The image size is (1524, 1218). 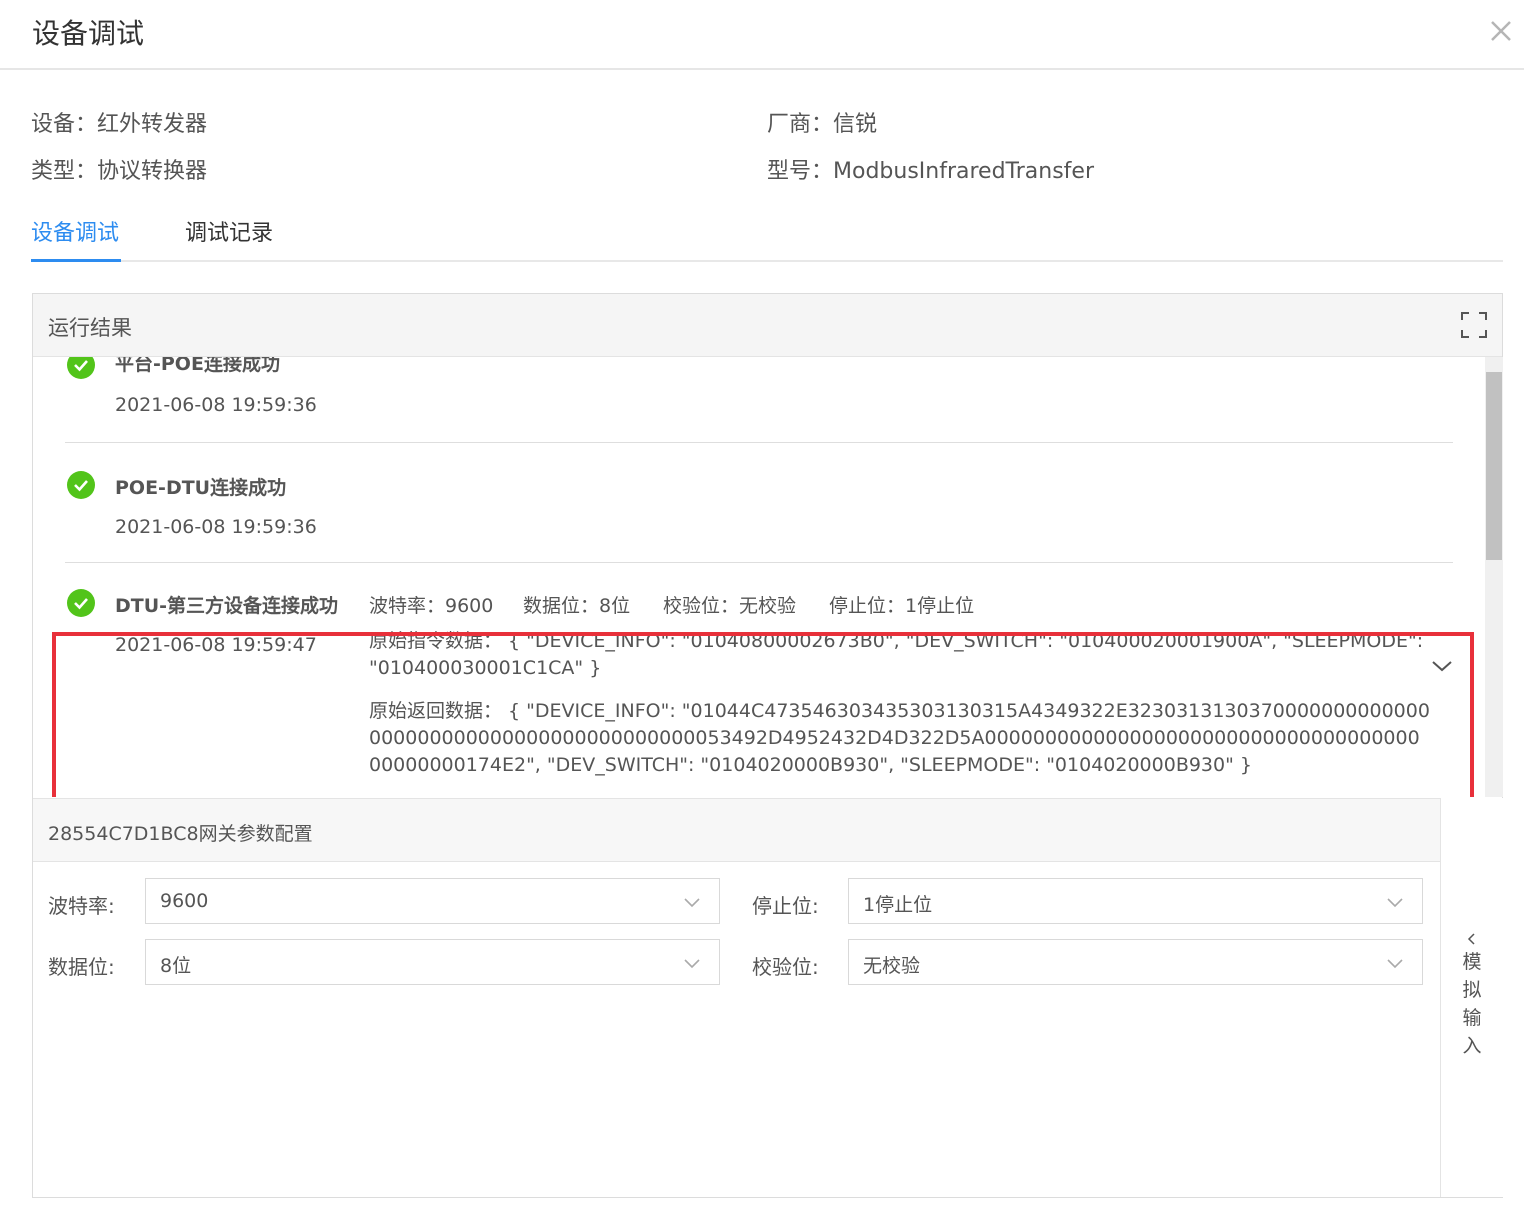 What do you see at coordinates (1474, 325) in the screenshot?
I see `fullscreen-icon` at bounding box center [1474, 325].